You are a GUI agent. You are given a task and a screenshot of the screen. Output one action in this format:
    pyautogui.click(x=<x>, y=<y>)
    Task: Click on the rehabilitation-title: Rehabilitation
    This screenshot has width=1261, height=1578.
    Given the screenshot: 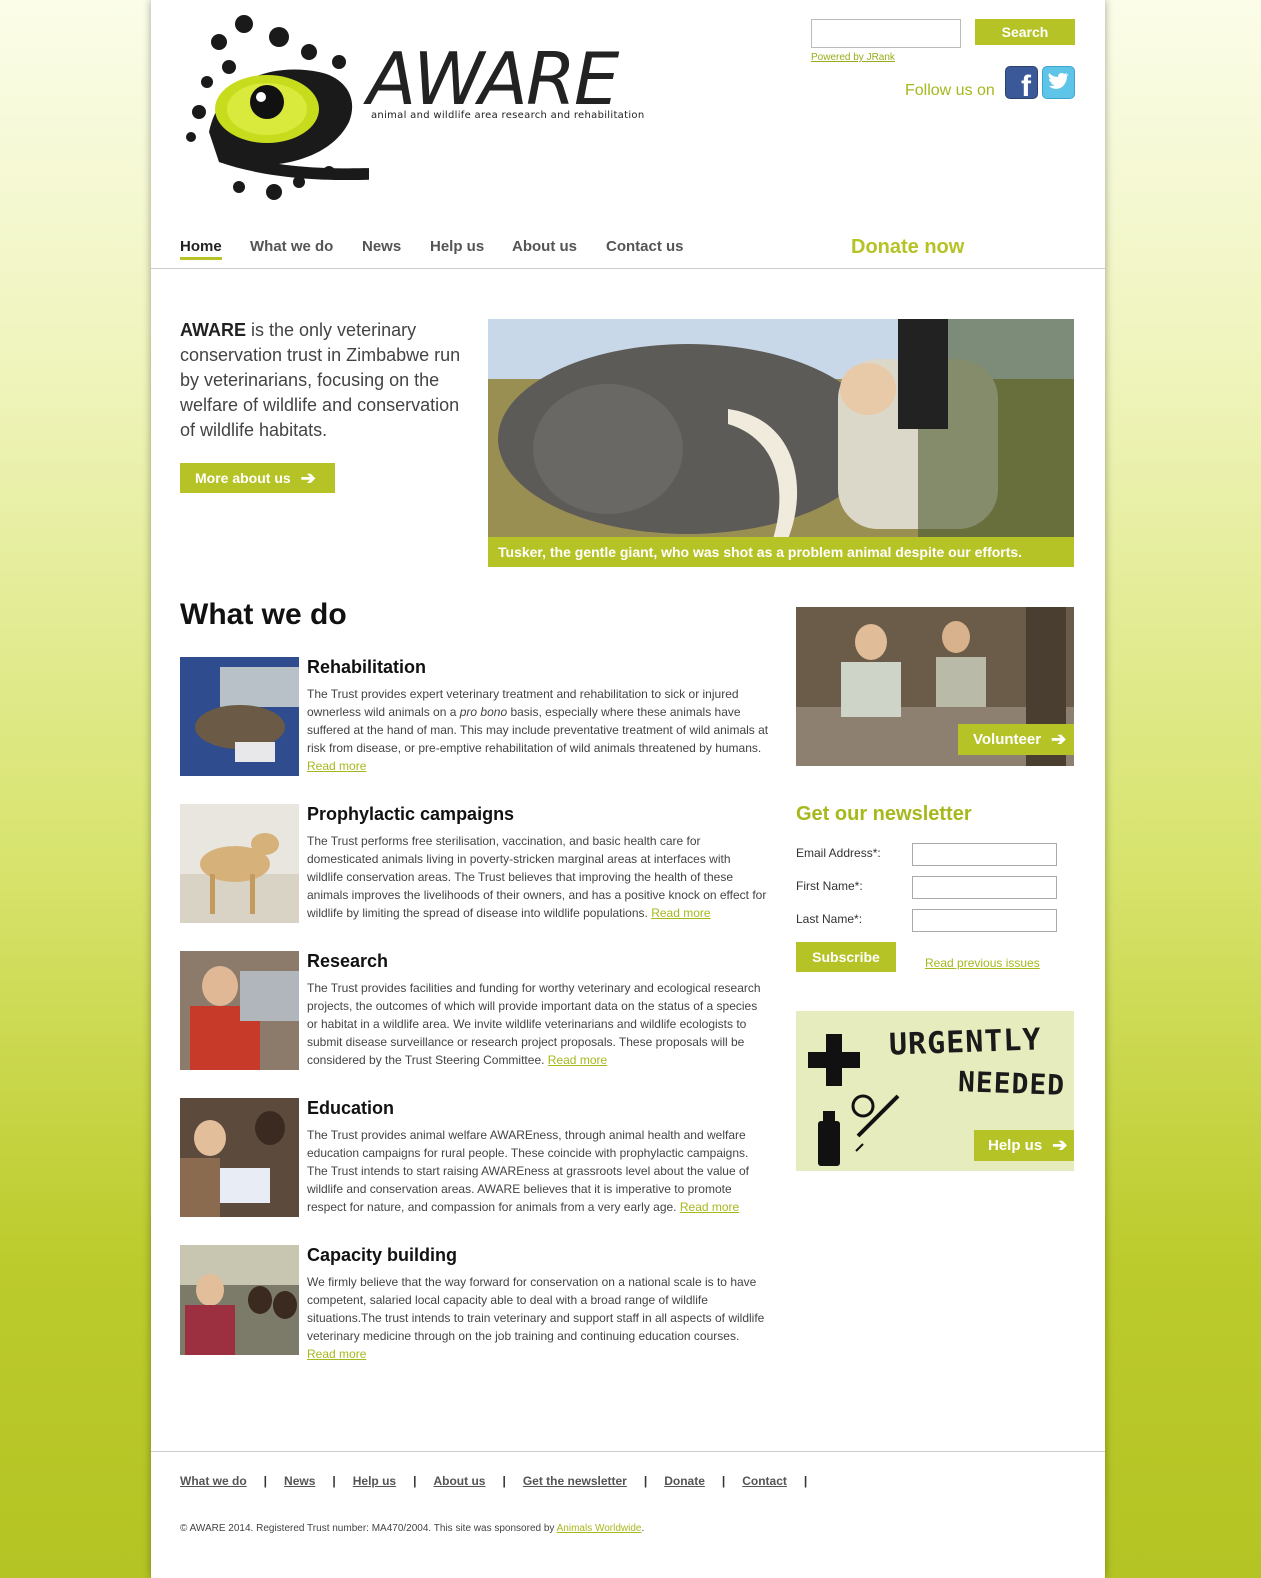 What is the action you would take?
    pyautogui.click(x=367, y=667)
    